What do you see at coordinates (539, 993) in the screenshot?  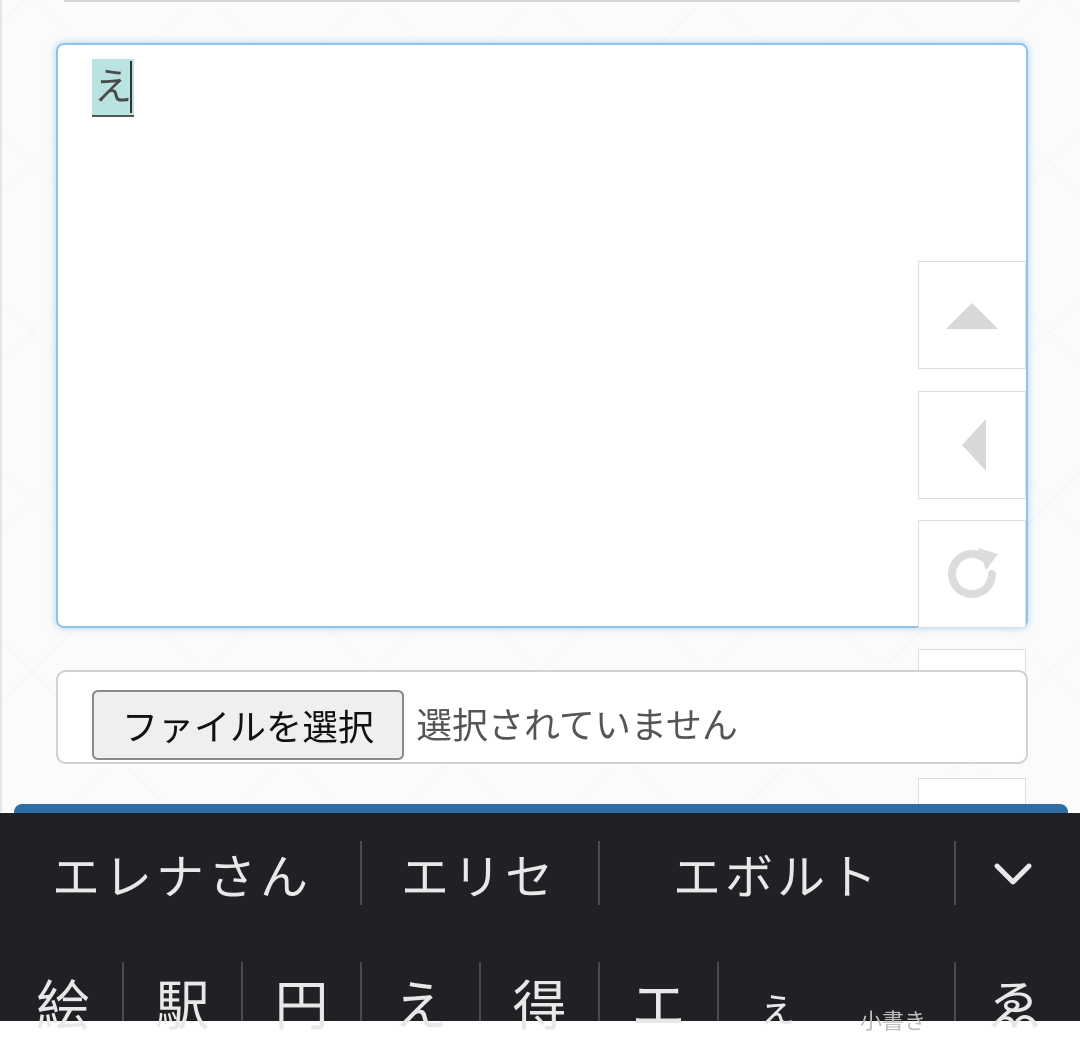 I see `candidate-key: 得` at bounding box center [539, 993].